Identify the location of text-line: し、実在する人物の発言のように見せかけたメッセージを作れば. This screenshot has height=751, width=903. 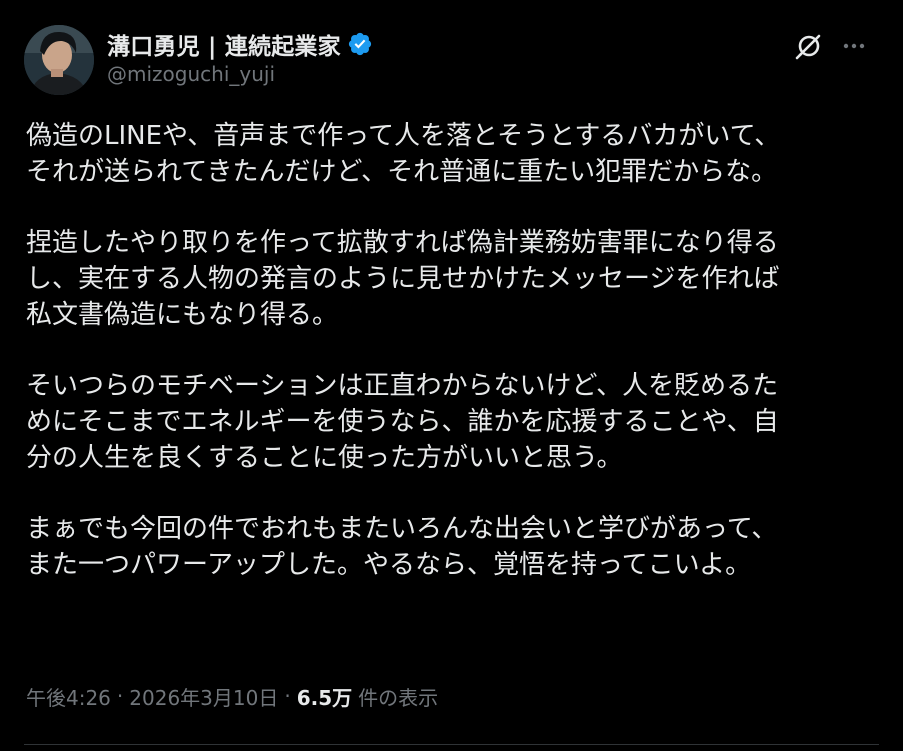
(403, 279).